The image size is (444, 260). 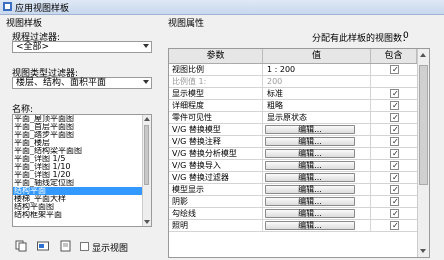 I want to click on param-name-cell: 详细程度, so click(x=216, y=105).